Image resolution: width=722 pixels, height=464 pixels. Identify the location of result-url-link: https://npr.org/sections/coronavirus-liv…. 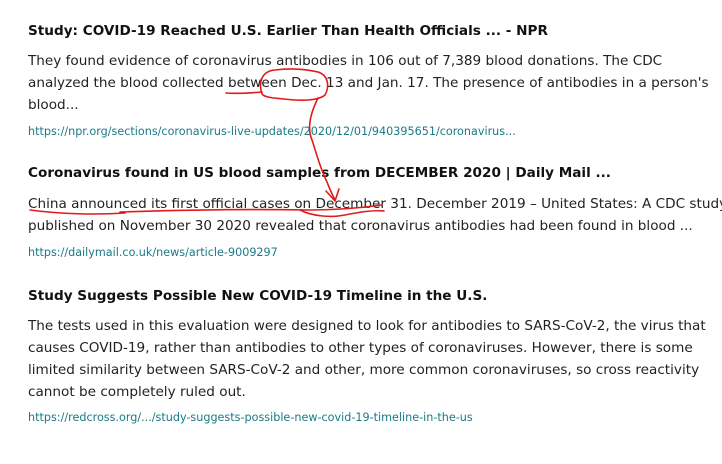
(368, 132).